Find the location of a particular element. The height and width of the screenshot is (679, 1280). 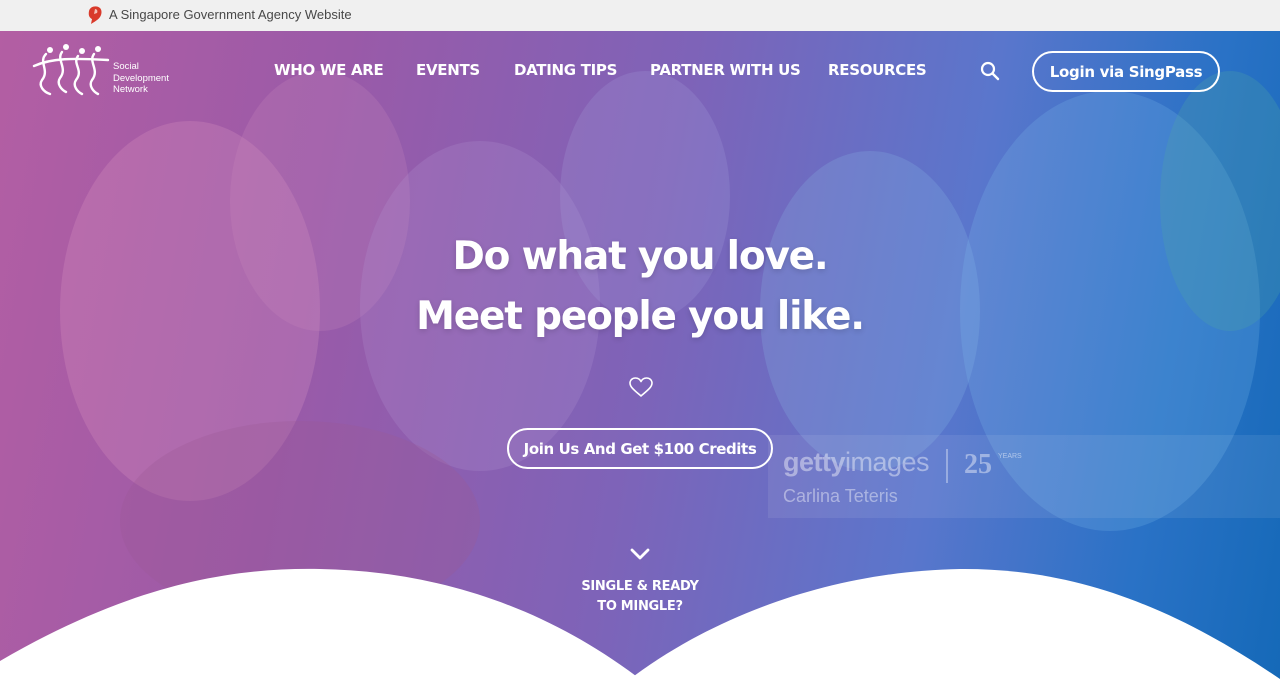

watermark-years: 25 is located at coordinates (978, 464).